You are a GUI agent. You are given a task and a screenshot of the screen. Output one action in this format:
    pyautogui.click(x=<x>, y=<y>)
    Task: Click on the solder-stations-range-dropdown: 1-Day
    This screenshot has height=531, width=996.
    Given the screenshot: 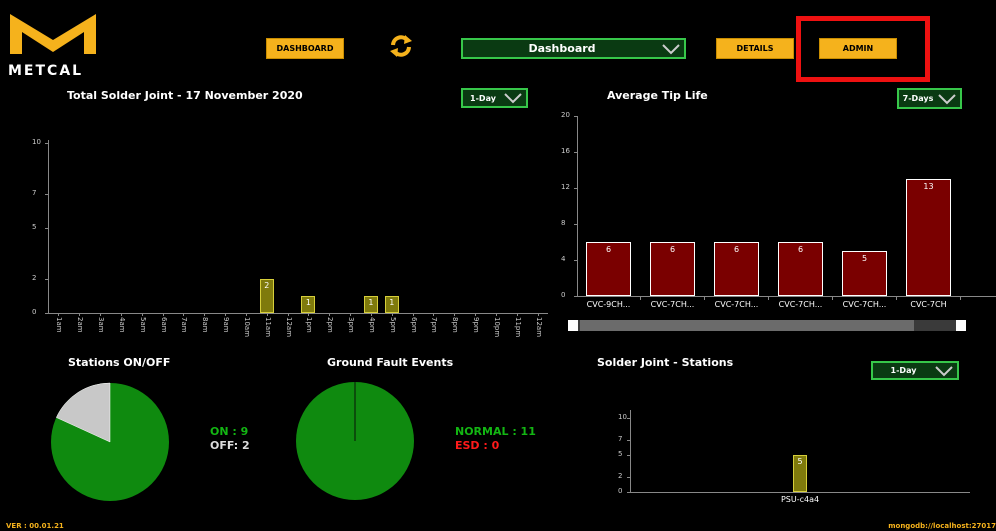 What is the action you would take?
    pyautogui.click(x=915, y=370)
    